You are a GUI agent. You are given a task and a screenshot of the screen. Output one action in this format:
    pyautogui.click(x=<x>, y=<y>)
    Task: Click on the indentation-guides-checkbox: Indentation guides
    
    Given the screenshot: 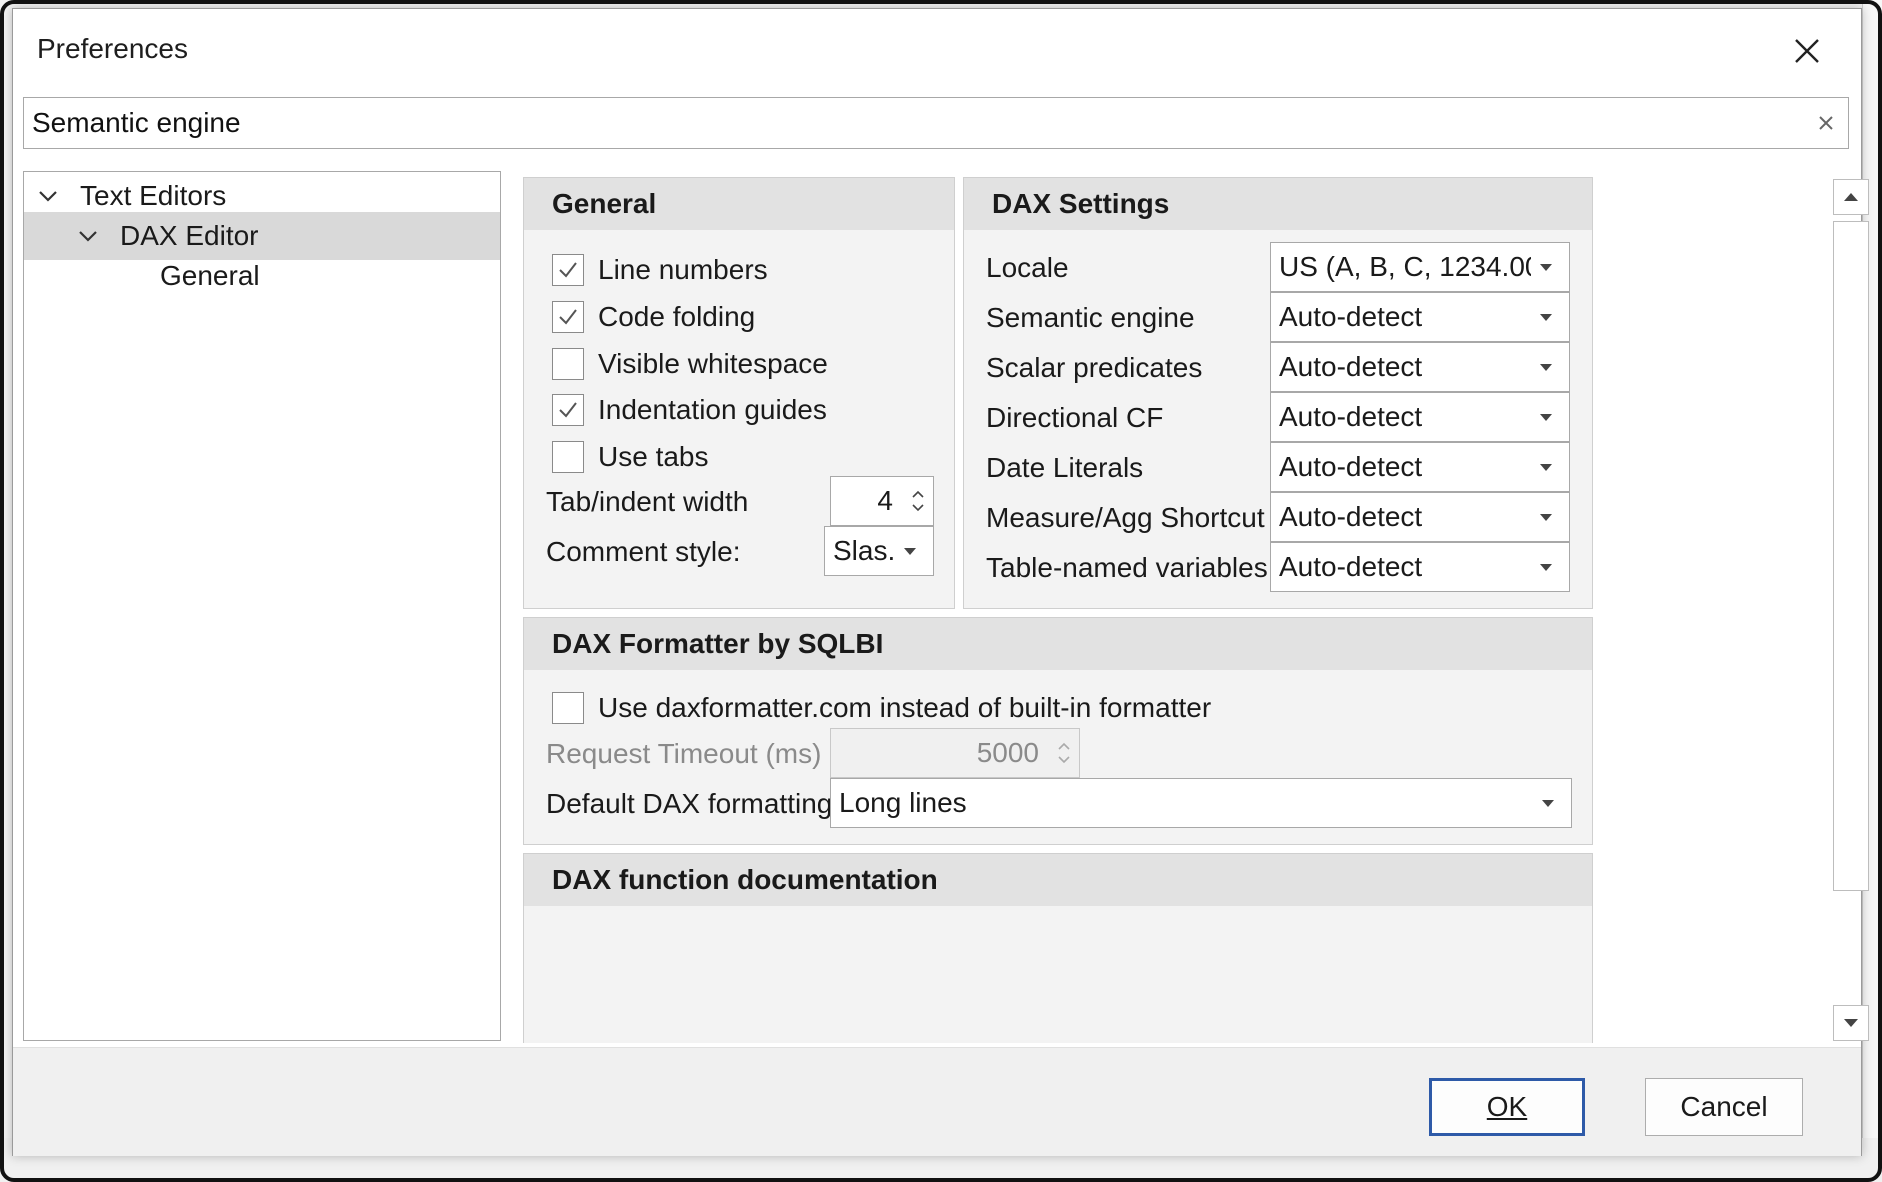 What is the action you would take?
    pyautogui.click(x=689, y=410)
    